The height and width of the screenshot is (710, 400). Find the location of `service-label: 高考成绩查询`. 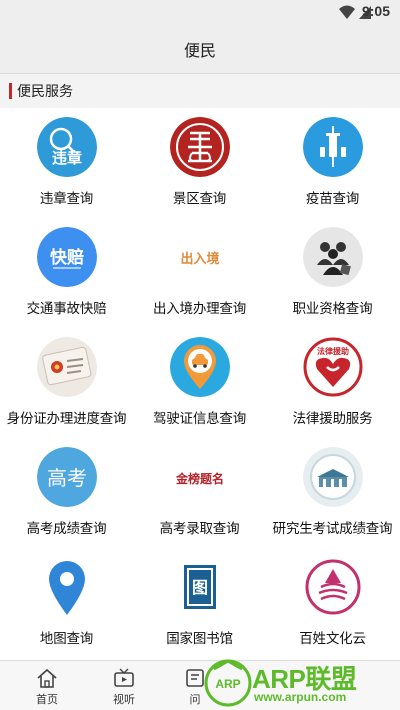

service-label: 高考成绩查询 is located at coordinates (66, 529).